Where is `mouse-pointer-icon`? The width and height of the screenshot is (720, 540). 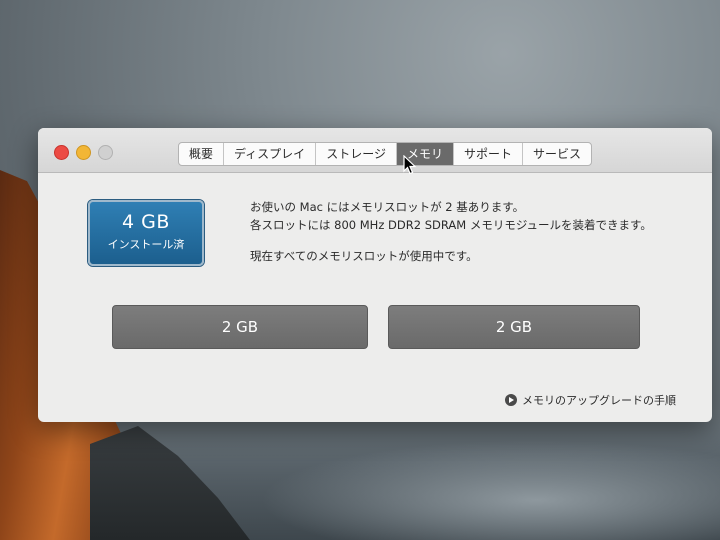 mouse-pointer-icon is located at coordinates (410, 165).